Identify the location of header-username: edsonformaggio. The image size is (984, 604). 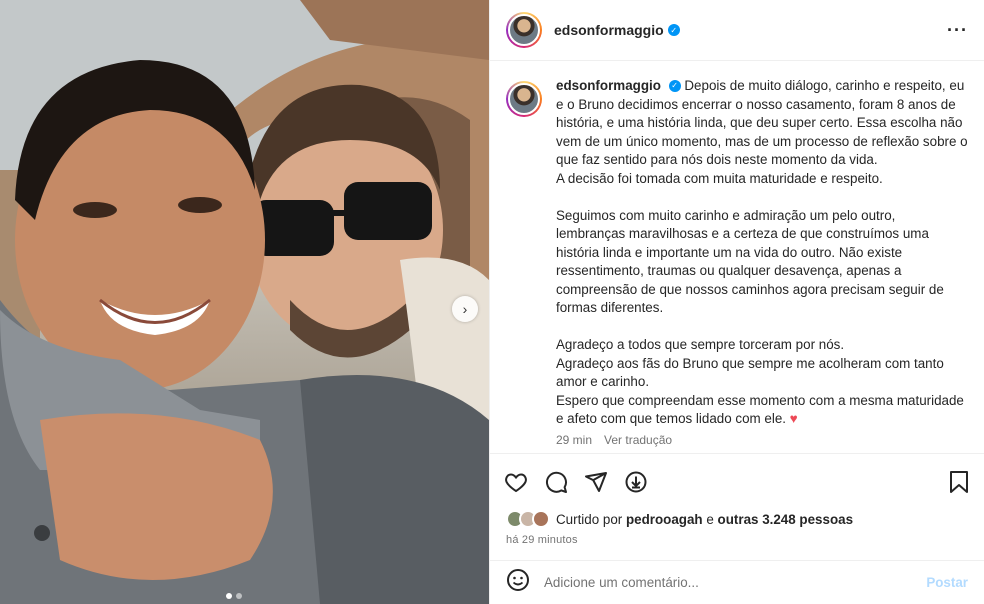
(609, 30).